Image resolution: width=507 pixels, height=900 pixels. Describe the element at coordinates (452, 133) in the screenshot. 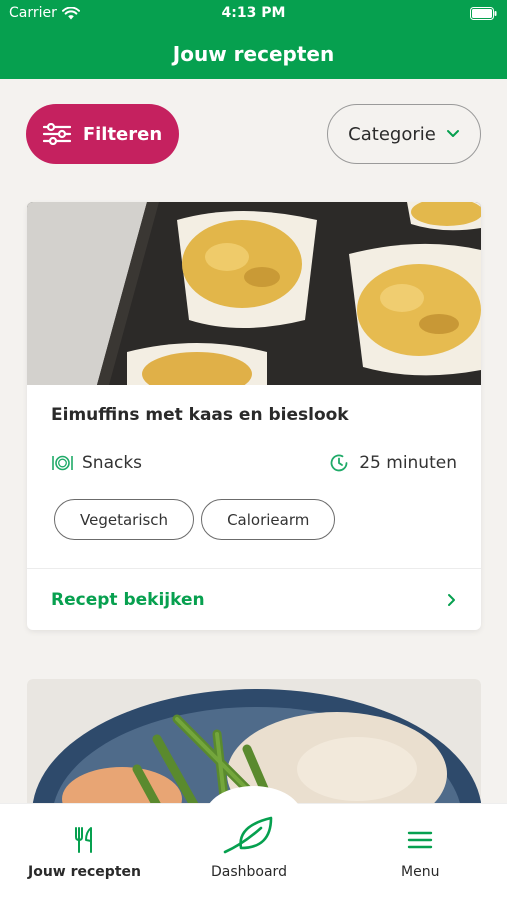

I see `chevron-down-icon` at that location.